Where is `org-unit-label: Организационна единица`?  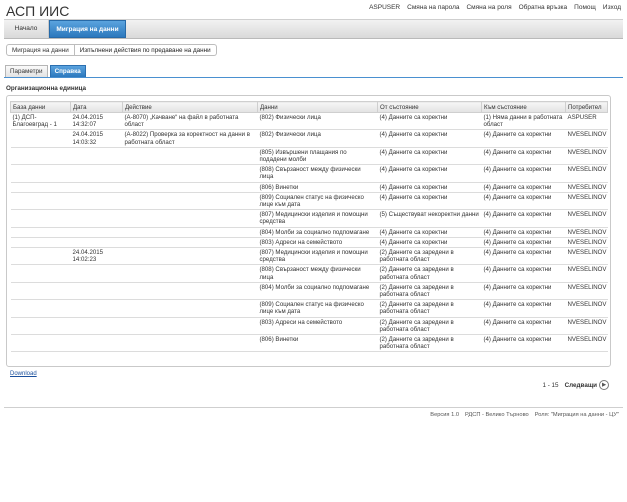
org-unit-label: Организационна единица is located at coordinates (46, 88).